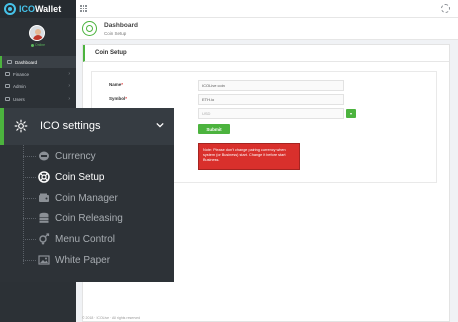 Image resolution: width=458 pixels, height=322 pixels. What do you see at coordinates (38, 45) in the screenshot?
I see `online-status: Online` at bounding box center [38, 45].